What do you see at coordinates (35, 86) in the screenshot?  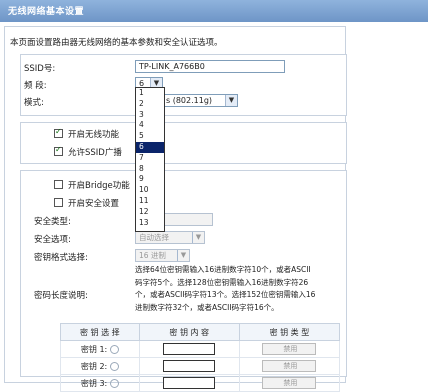 I see `channel-label: 频 段:` at bounding box center [35, 86].